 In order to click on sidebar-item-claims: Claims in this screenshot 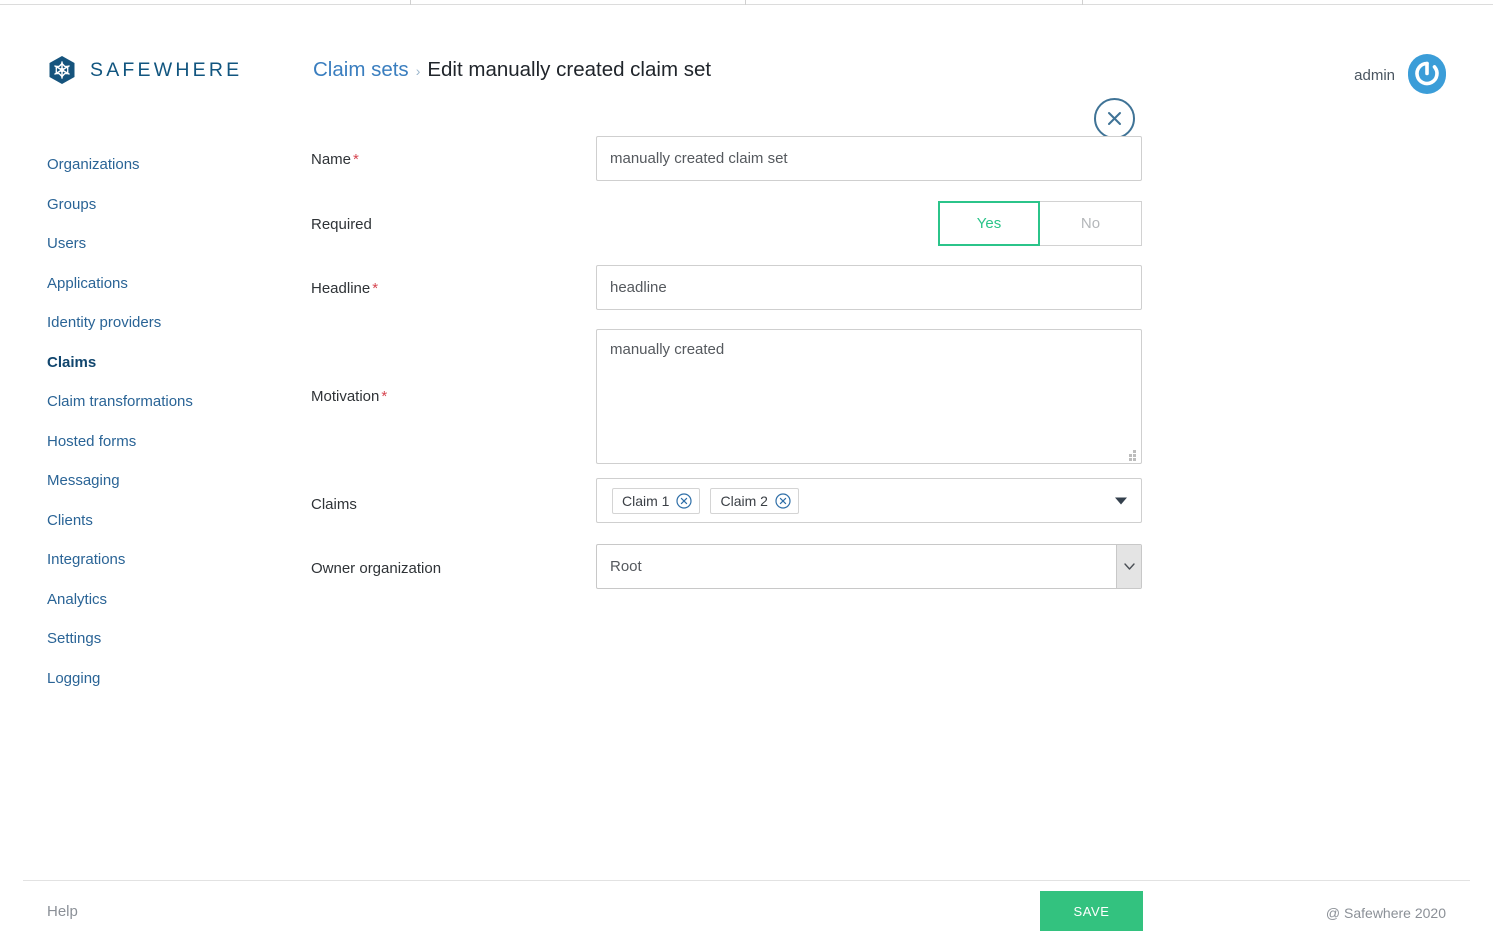, I will do `click(162, 363)`.